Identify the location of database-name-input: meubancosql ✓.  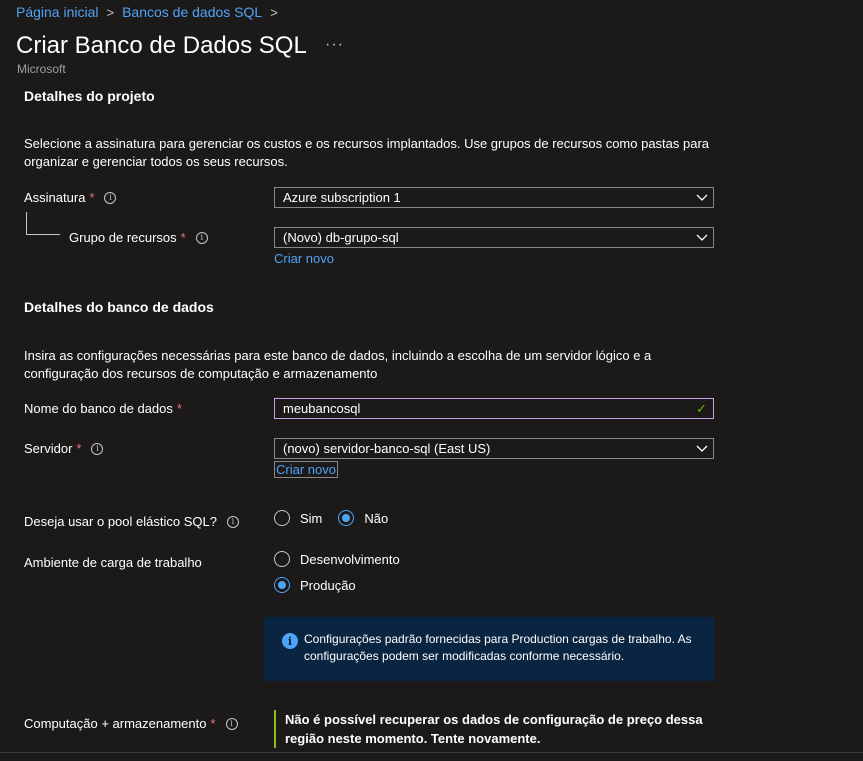
(494, 408).